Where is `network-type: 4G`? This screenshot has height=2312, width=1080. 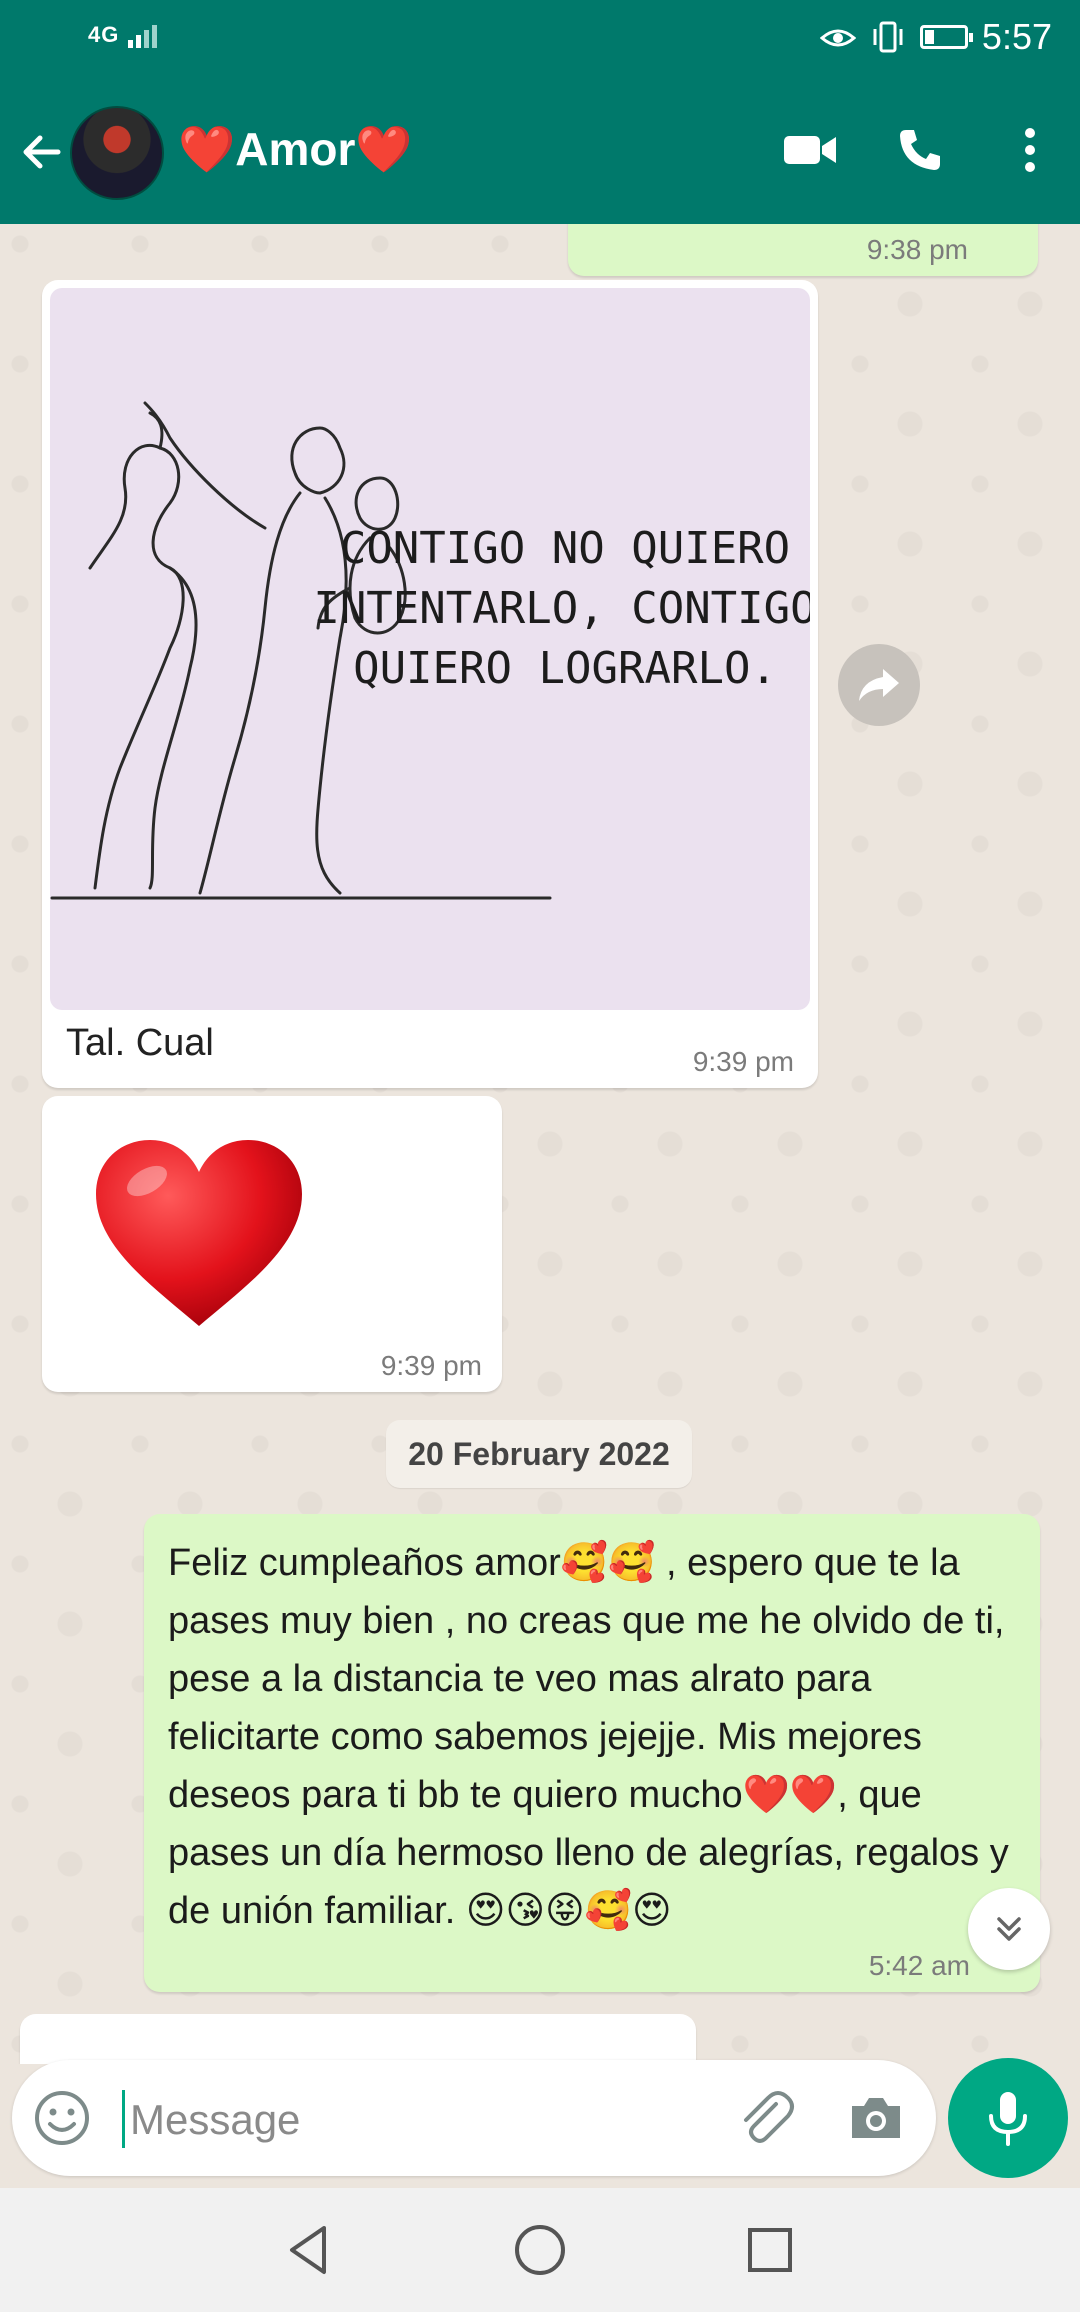
network-type: 4G is located at coordinates (104, 34).